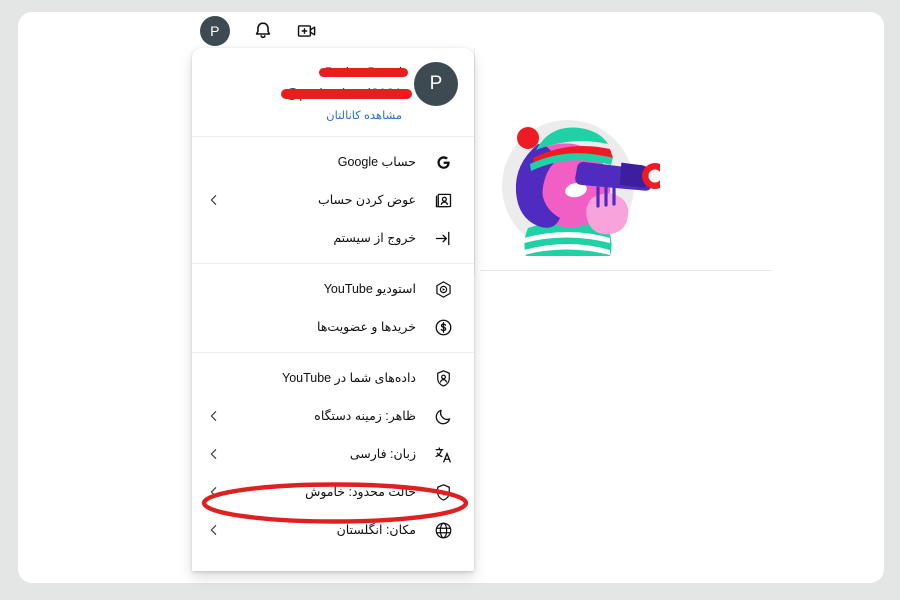  I want to click on menu-section-studio: استودیو YouTube خریدها و عضویت‌ها, so click(333, 308).